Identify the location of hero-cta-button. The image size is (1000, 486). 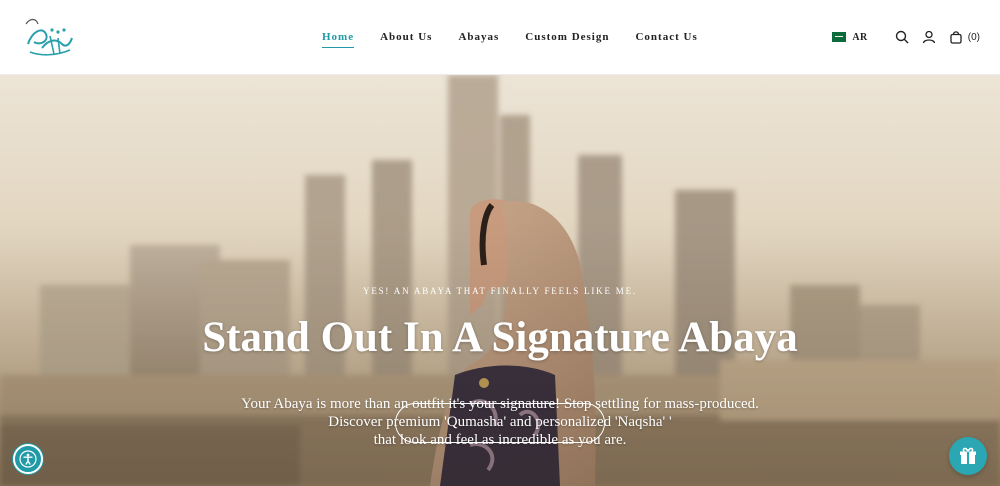
(500, 423).